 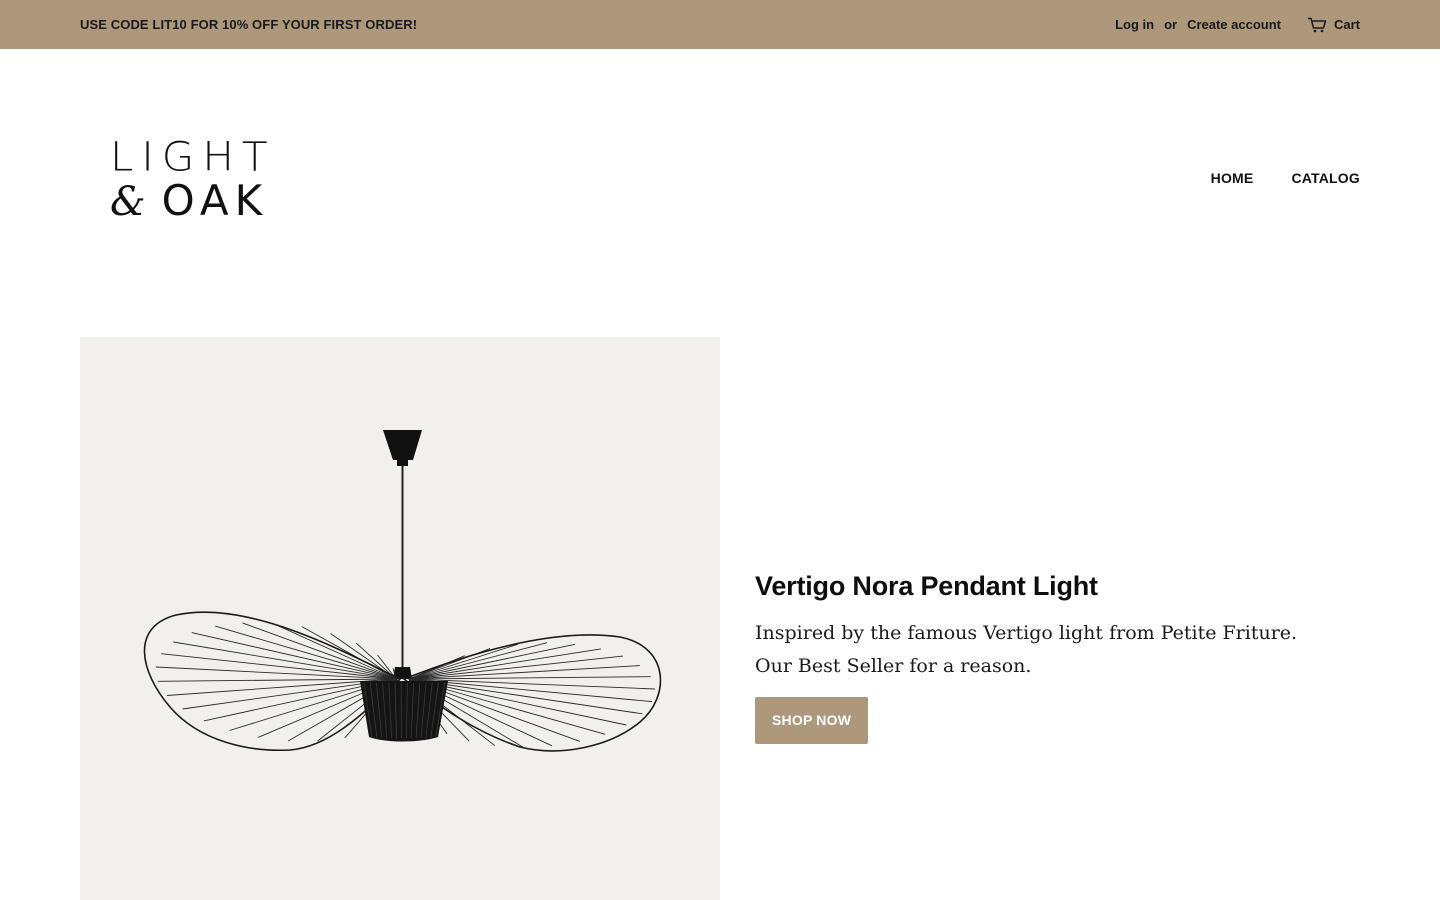 I want to click on main-nav: HOME CATALOG, so click(x=1285, y=178).